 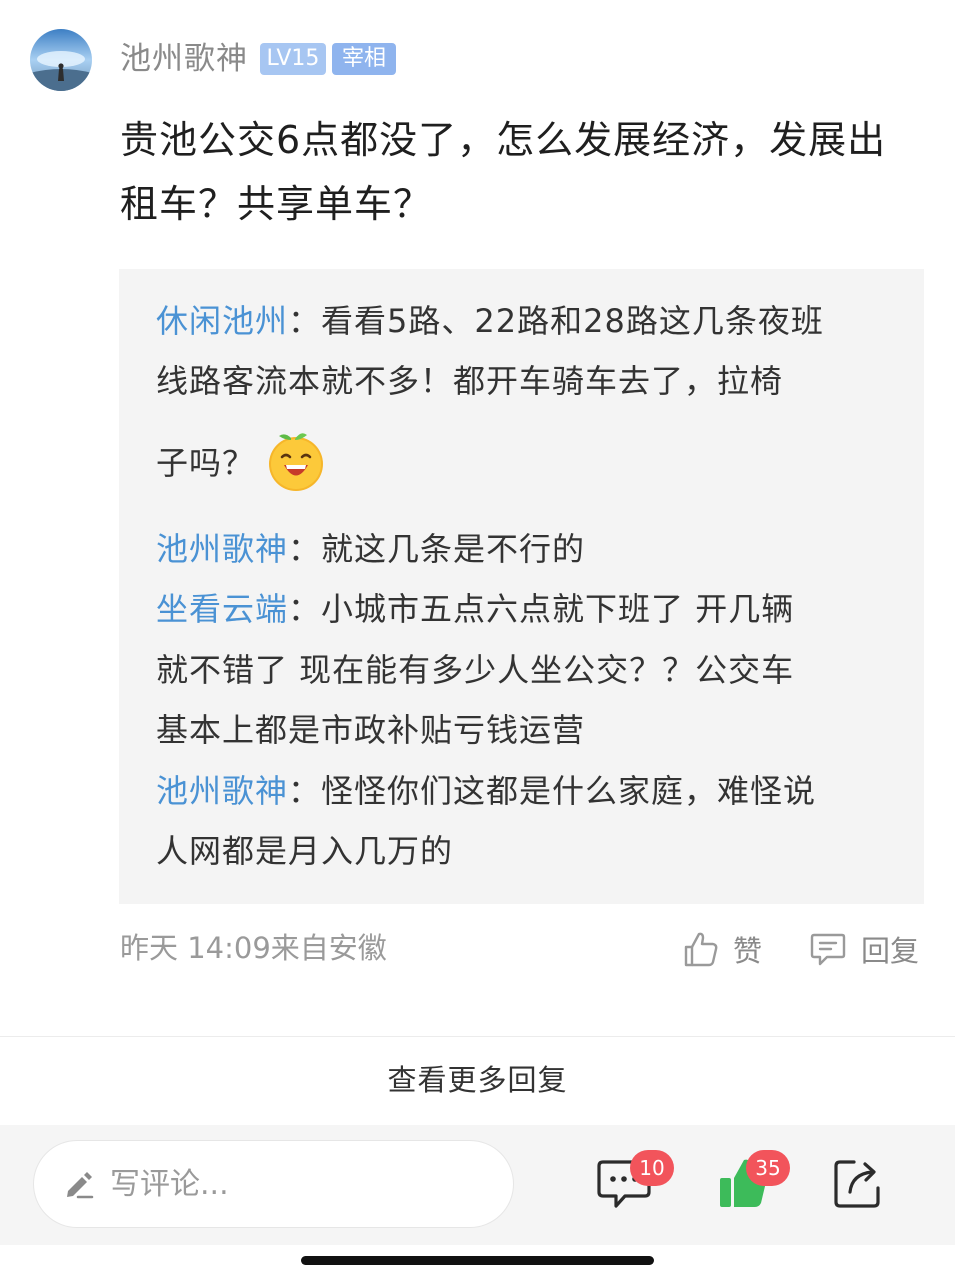 What do you see at coordinates (184, 59) in the screenshot?
I see `author-name: 池州歌神` at bounding box center [184, 59].